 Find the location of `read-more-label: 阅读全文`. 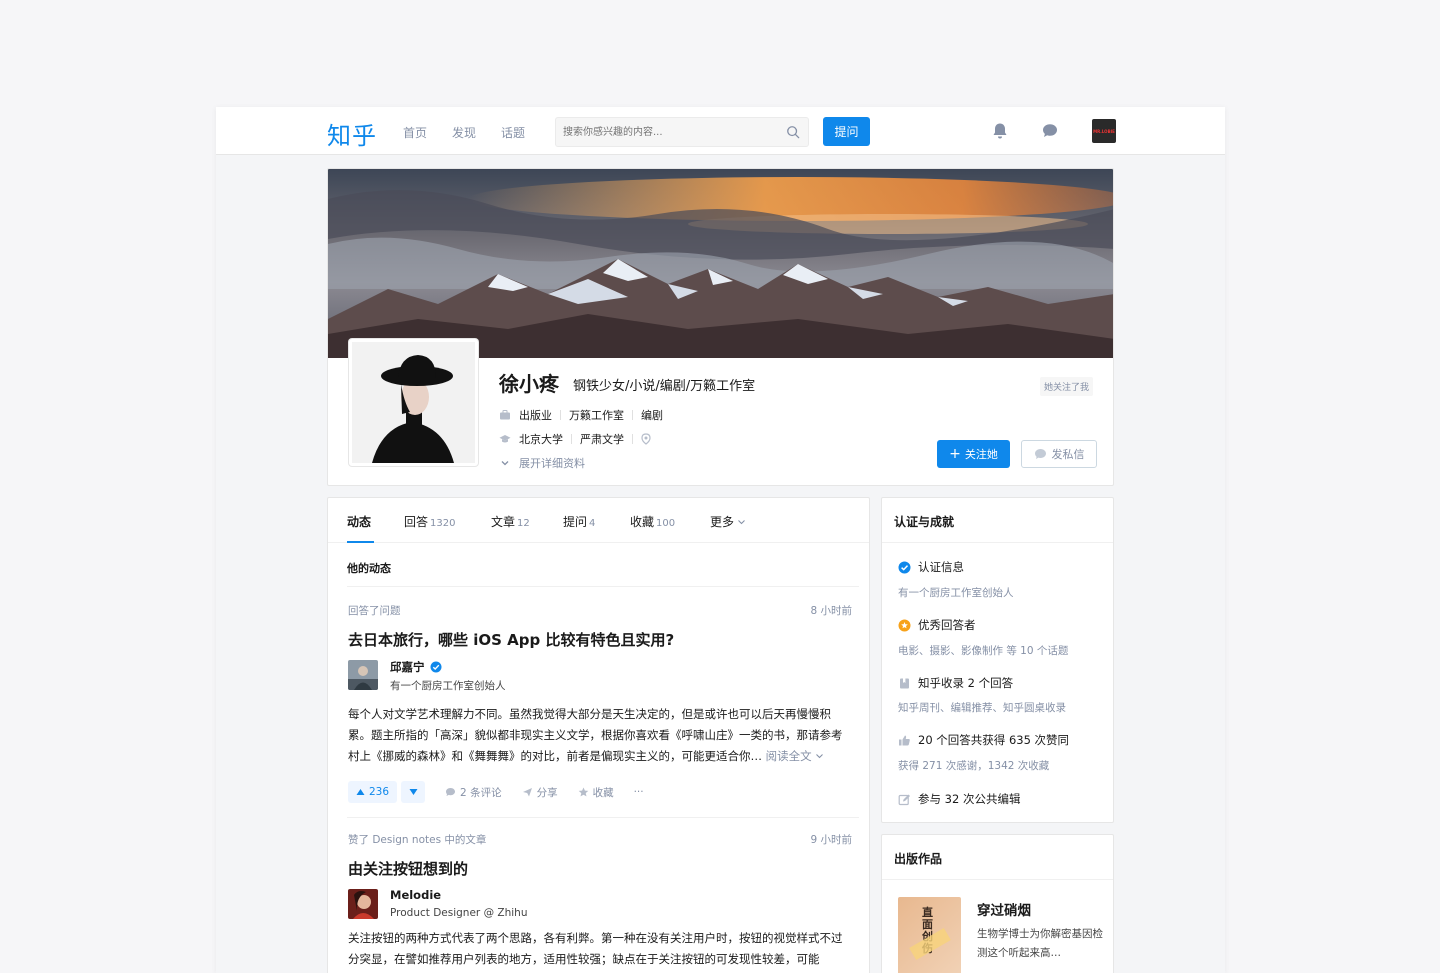

read-more-label: 阅读全文 is located at coordinates (788, 756).